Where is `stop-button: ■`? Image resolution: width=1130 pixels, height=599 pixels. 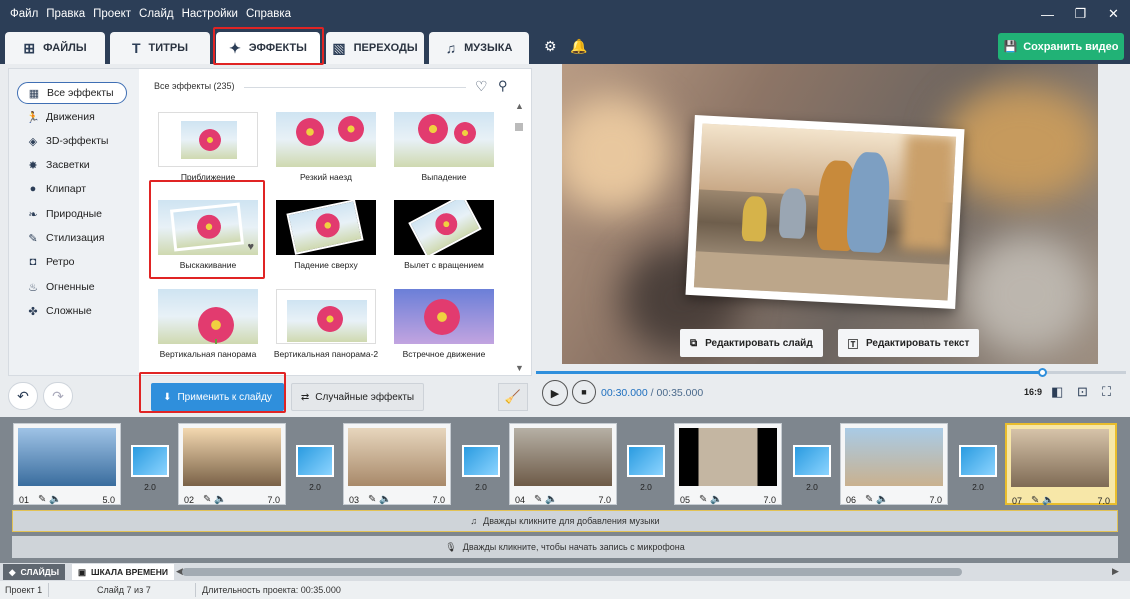 stop-button: ■ is located at coordinates (584, 392).